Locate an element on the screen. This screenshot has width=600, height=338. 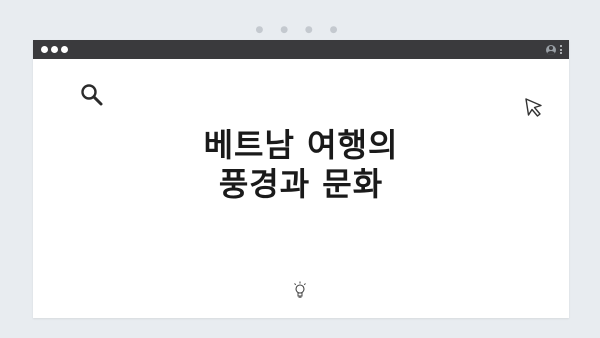
titlebar-actions is located at coordinates (554, 49).